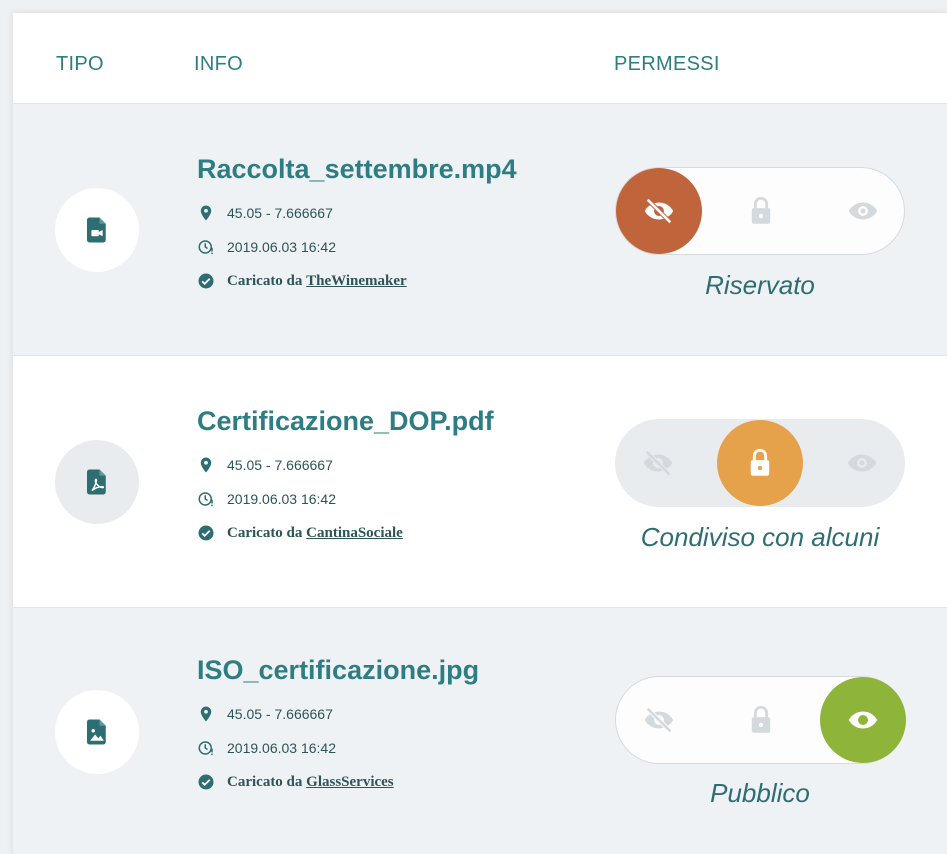 The height and width of the screenshot is (854, 947). What do you see at coordinates (667, 64) in the screenshot?
I see `column-header-permissions: PERMESSI` at bounding box center [667, 64].